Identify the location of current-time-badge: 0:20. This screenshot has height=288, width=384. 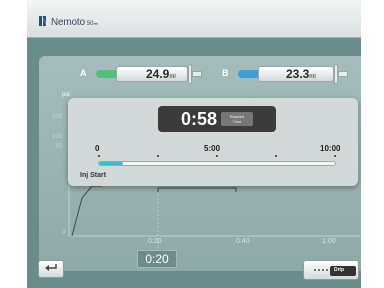
(157, 259).